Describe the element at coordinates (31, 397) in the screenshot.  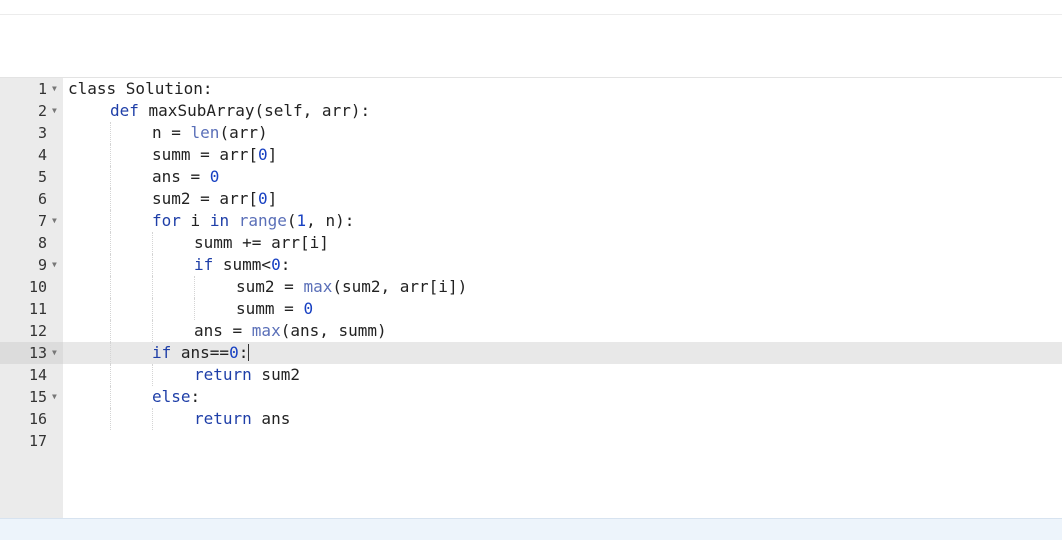
I see `line-number-cell: 15 ▼` at that location.